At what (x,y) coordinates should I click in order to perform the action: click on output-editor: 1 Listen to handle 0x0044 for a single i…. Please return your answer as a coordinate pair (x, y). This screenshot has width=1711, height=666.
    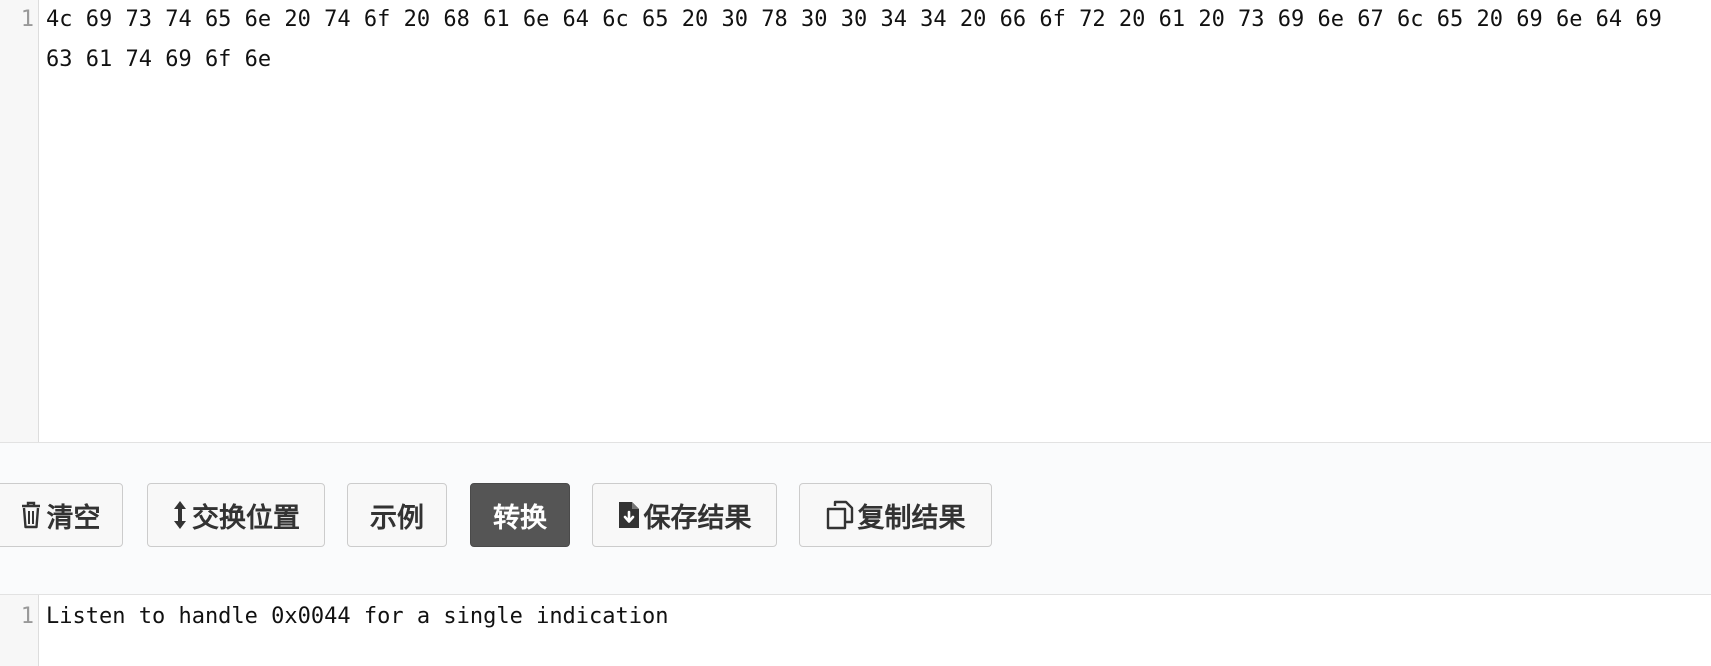
    Looking at the image, I should click on (855, 630).